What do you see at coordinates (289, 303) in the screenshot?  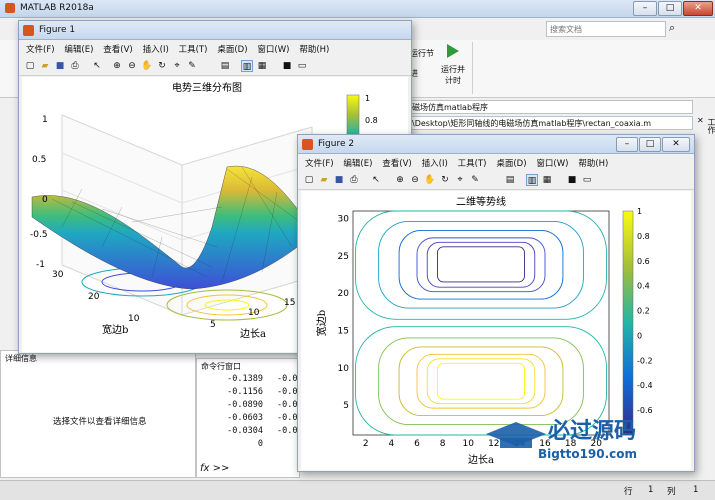 I see `x-tick: 15` at bounding box center [289, 303].